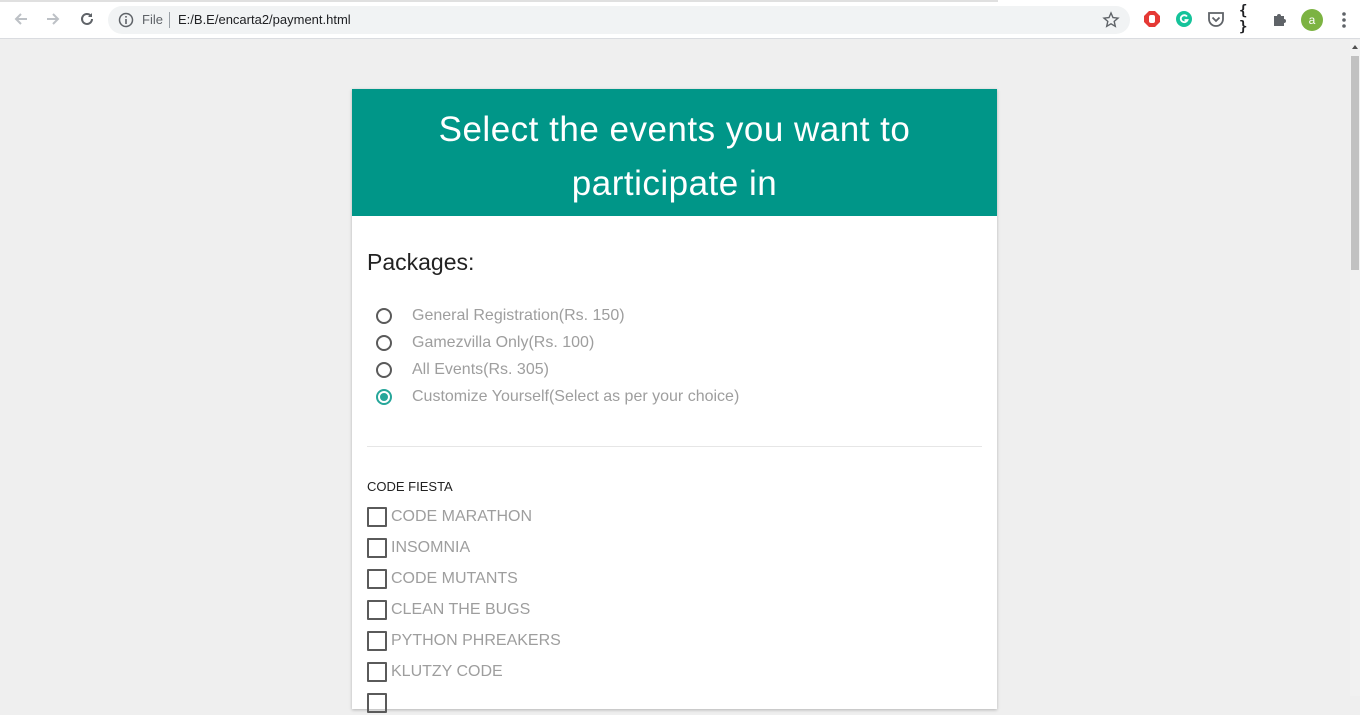  What do you see at coordinates (1152, 19) in the screenshot?
I see `adblock-icon` at bounding box center [1152, 19].